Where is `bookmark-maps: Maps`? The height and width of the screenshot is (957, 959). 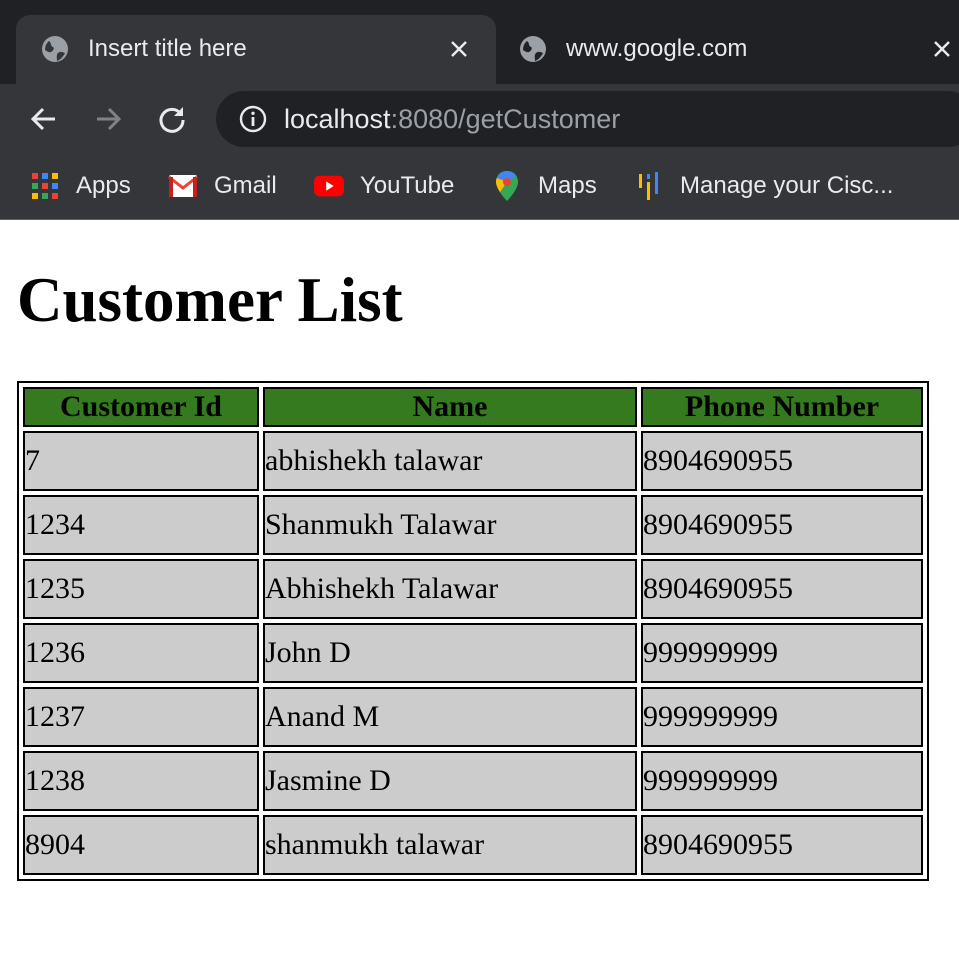
bookmark-maps: Maps is located at coordinates (544, 186).